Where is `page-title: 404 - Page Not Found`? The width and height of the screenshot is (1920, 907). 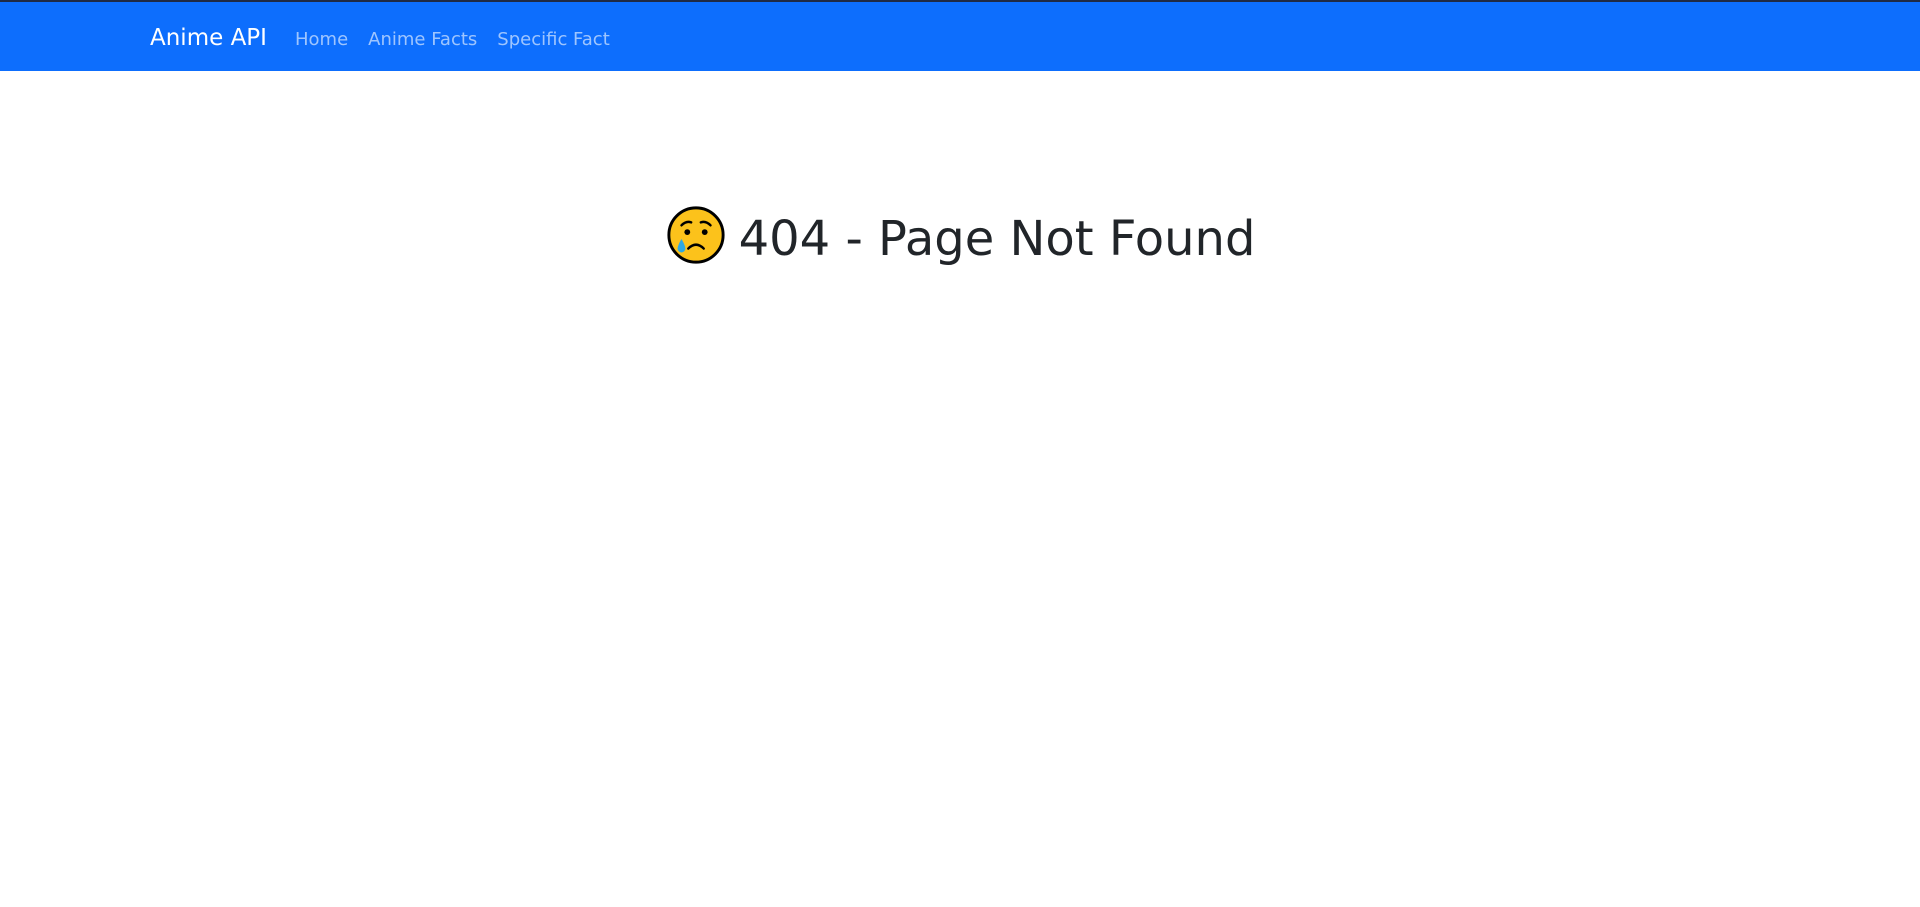
page-title: 404 - Page Not Found is located at coordinates (960, 237).